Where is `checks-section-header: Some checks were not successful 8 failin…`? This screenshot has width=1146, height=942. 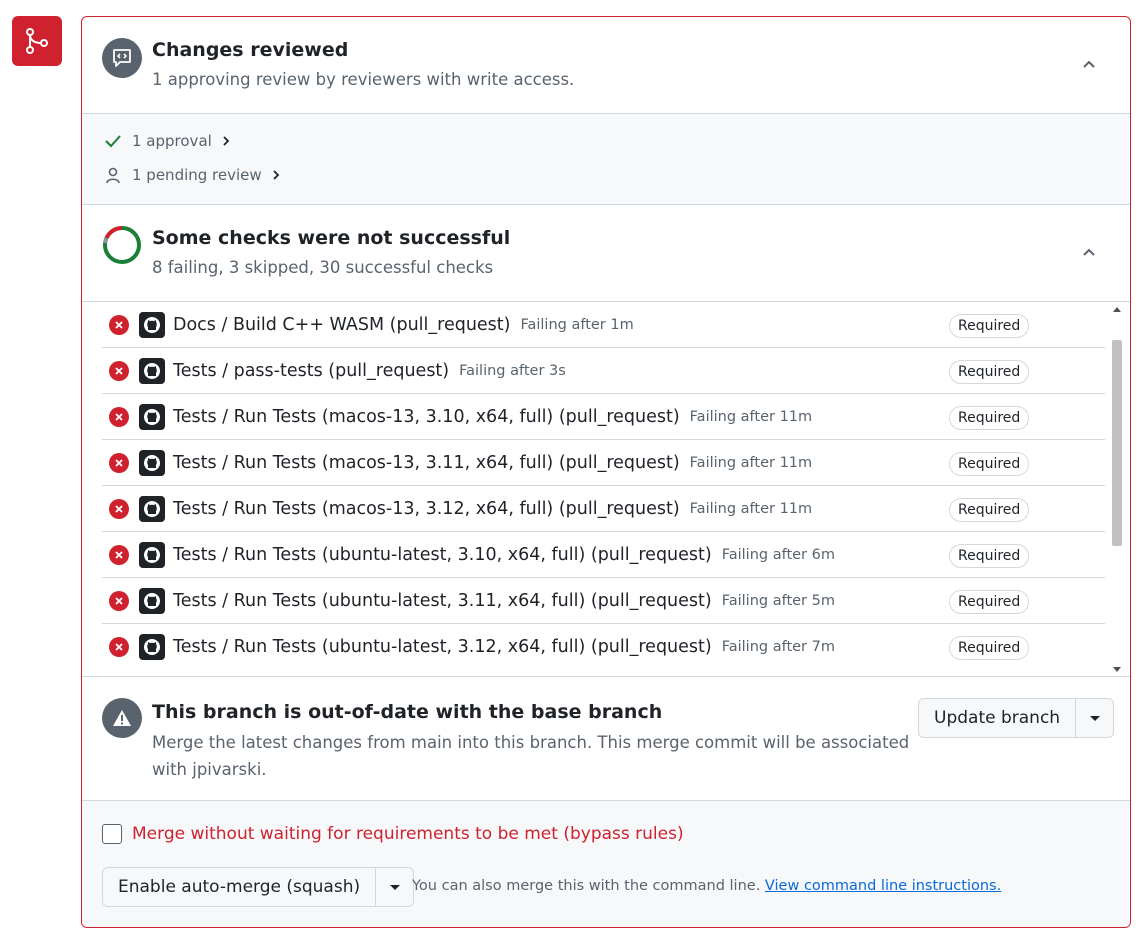
checks-section-header: Some checks were not successful 8 failin… is located at coordinates (606, 253).